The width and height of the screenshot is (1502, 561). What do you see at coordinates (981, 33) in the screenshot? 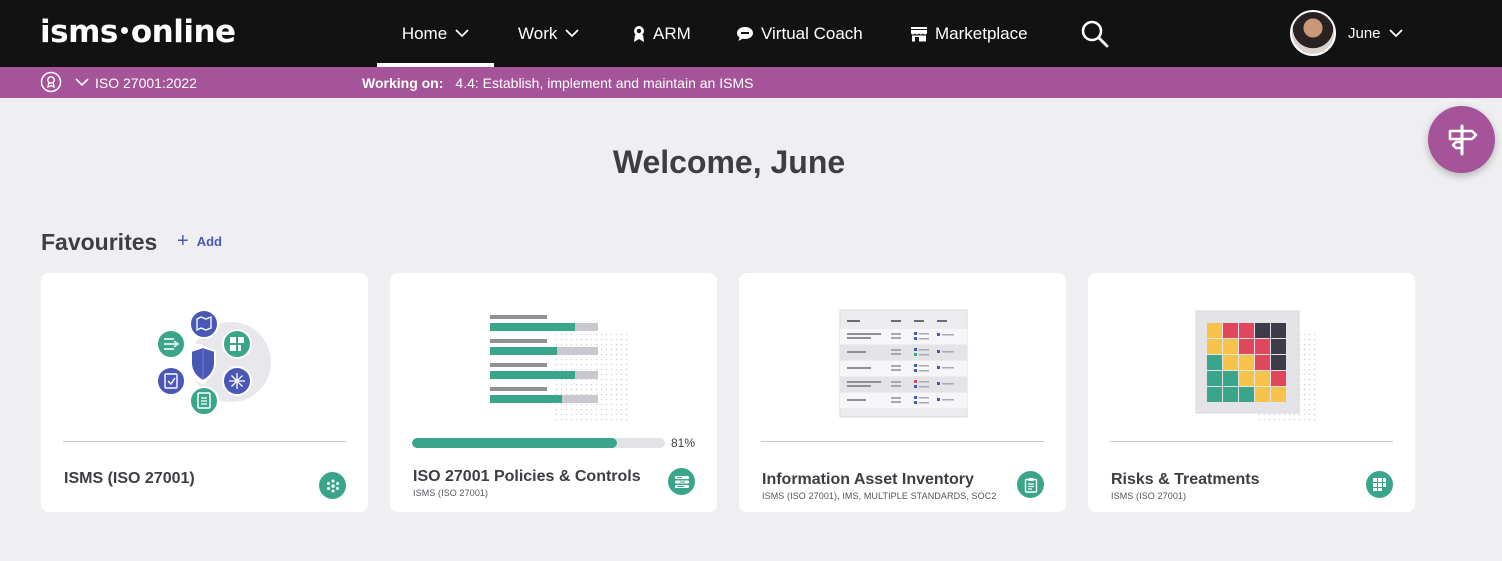
I see `nav-marketplace-label: Marketplace` at bounding box center [981, 33].